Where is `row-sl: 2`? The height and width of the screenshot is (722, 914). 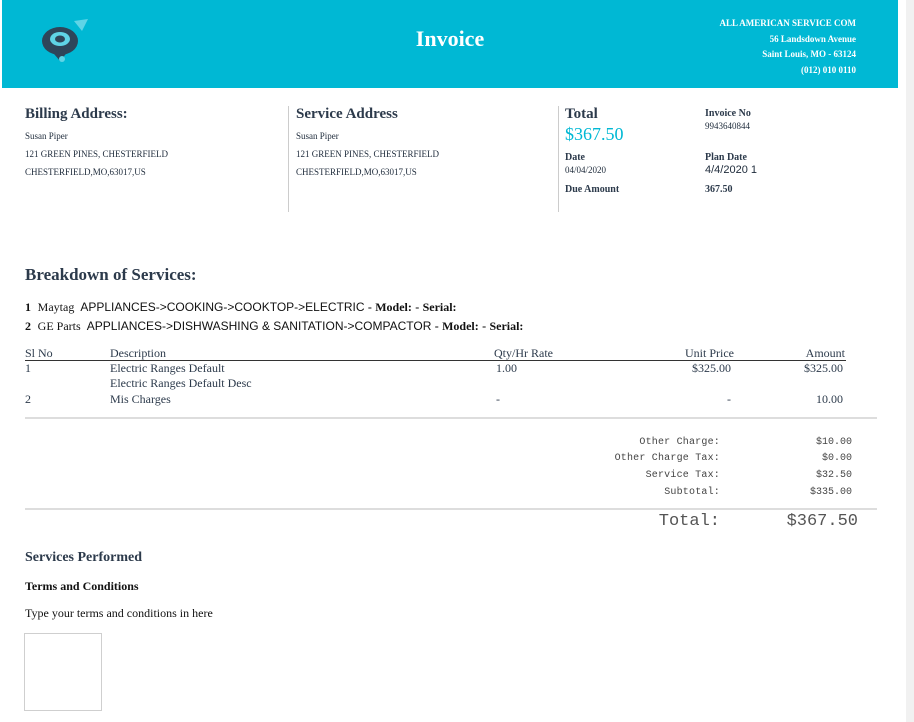
row-sl: 2 is located at coordinates (28, 399).